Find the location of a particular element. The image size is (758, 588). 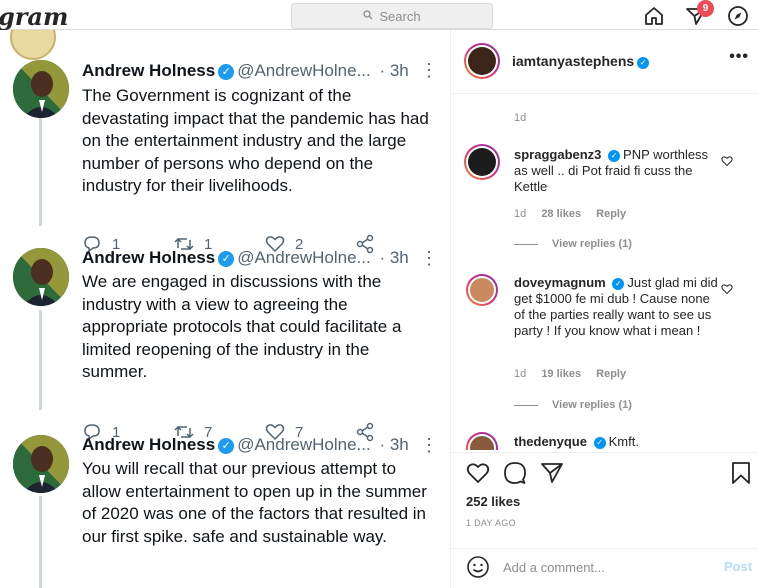

search-placeholder: Search is located at coordinates (400, 16).